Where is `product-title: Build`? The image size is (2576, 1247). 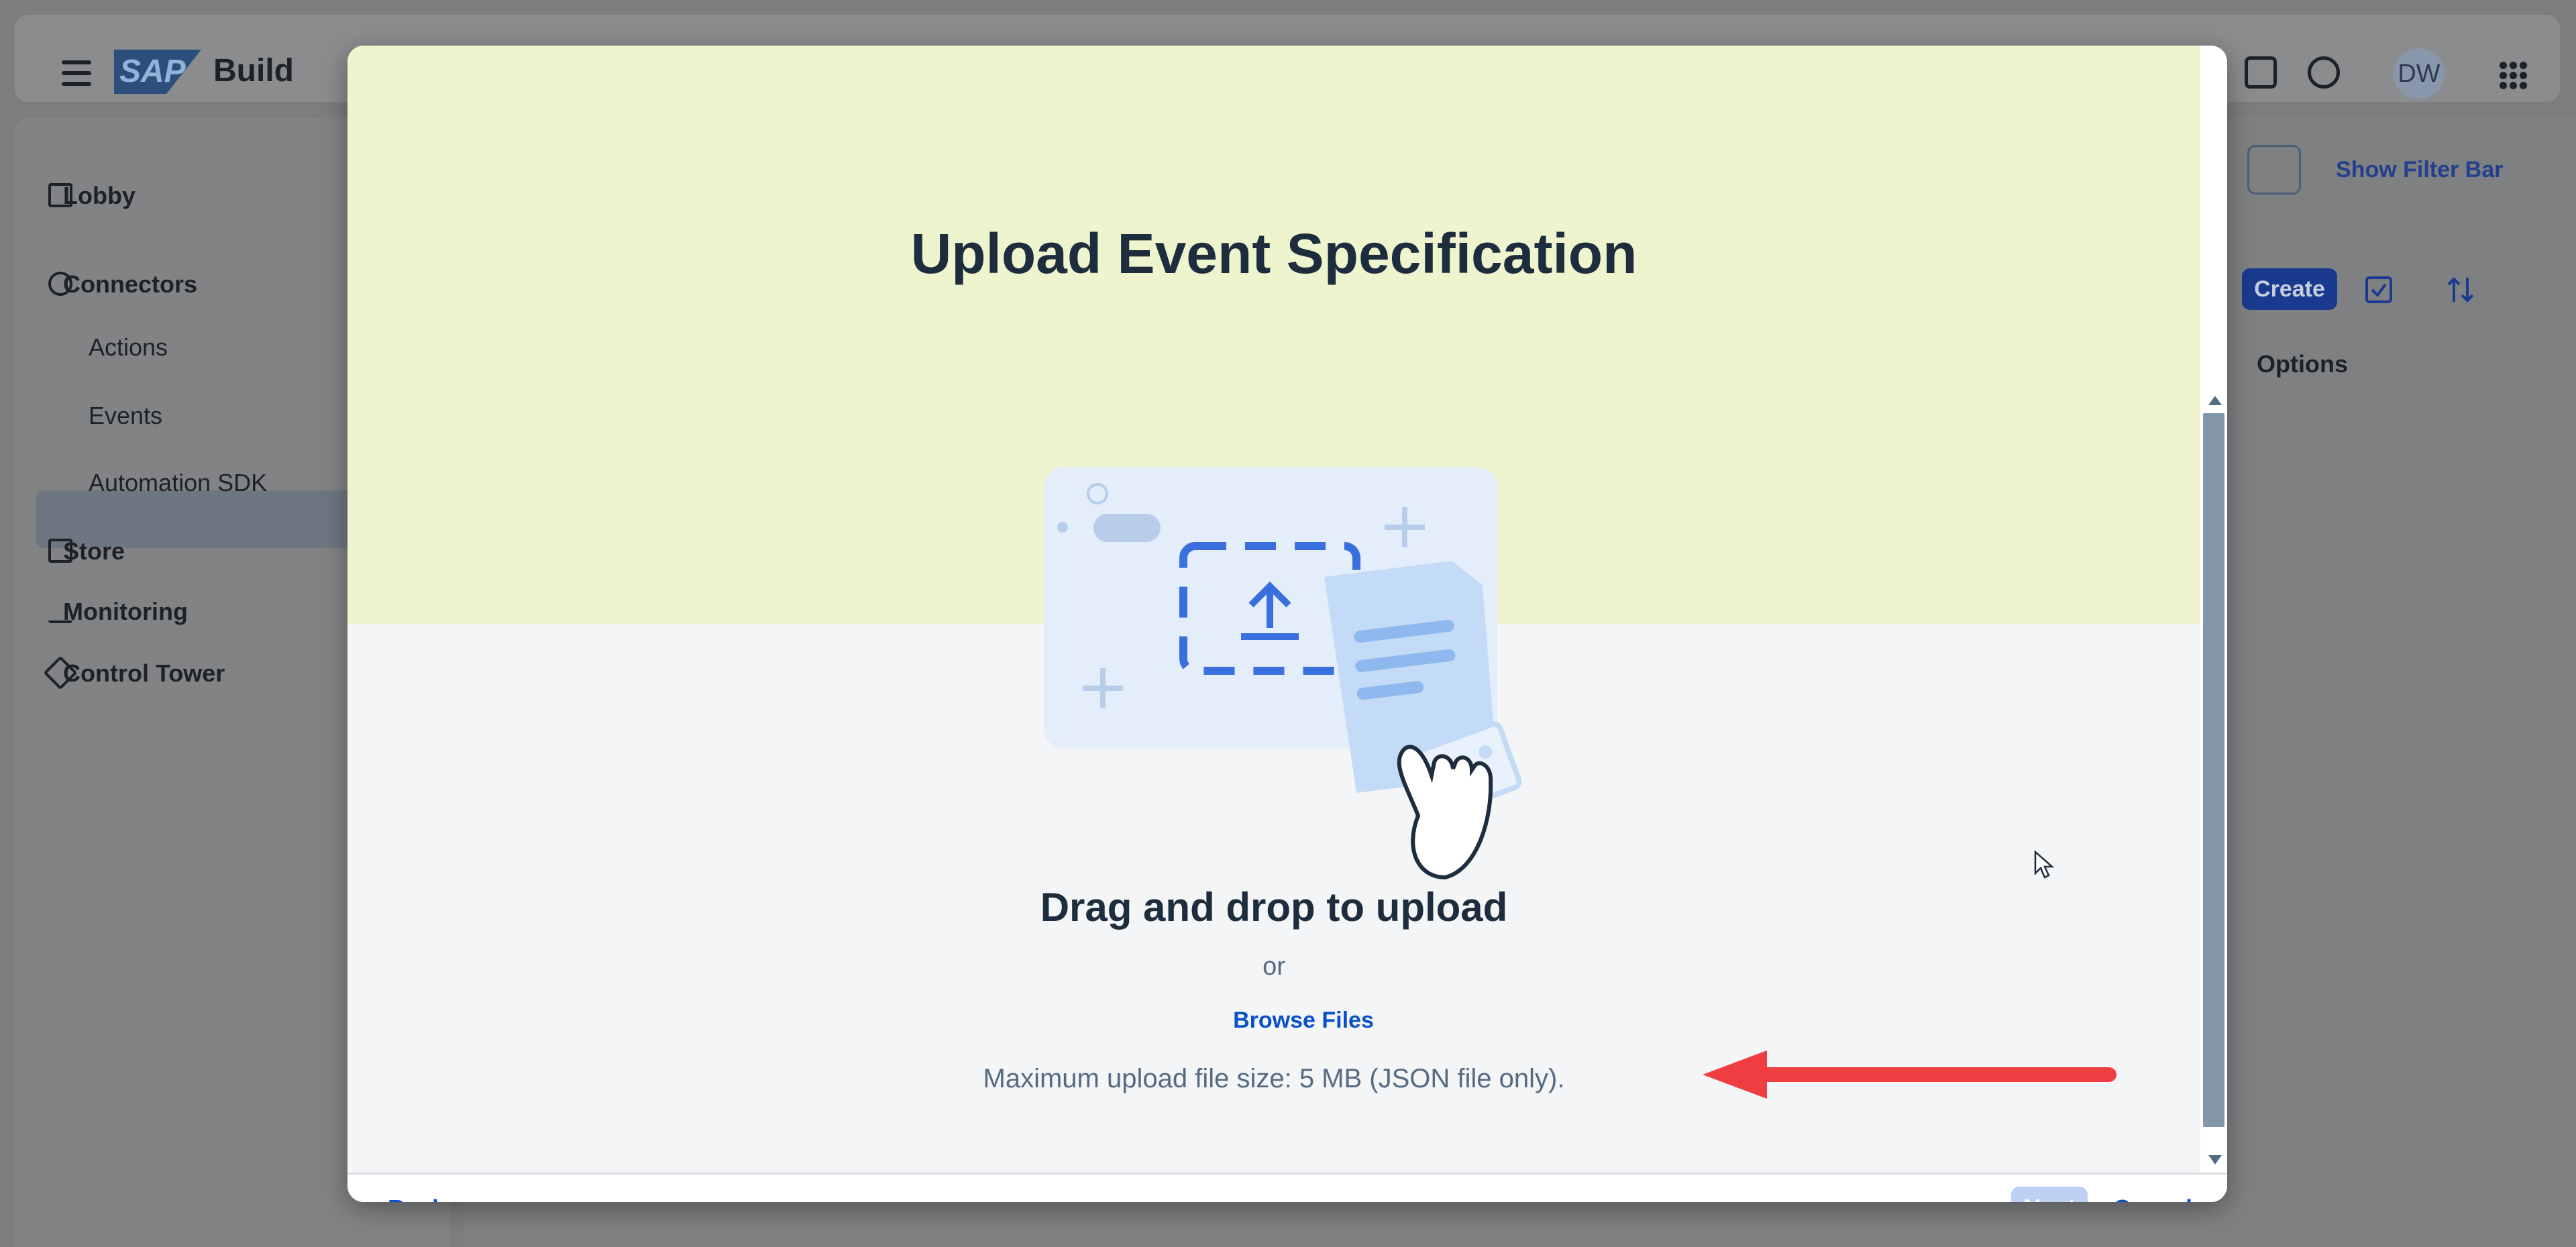 product-title: Build is located at coordinates (253, 71).